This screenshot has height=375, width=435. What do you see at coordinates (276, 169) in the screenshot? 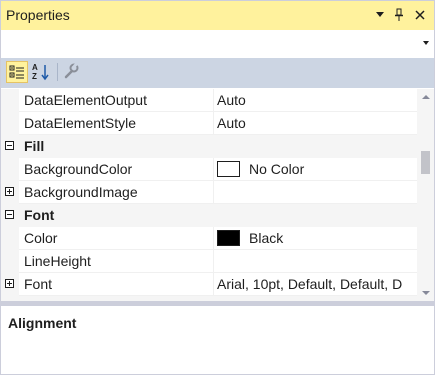
I see `property-value: No Color` at bounding box center [276, 169].